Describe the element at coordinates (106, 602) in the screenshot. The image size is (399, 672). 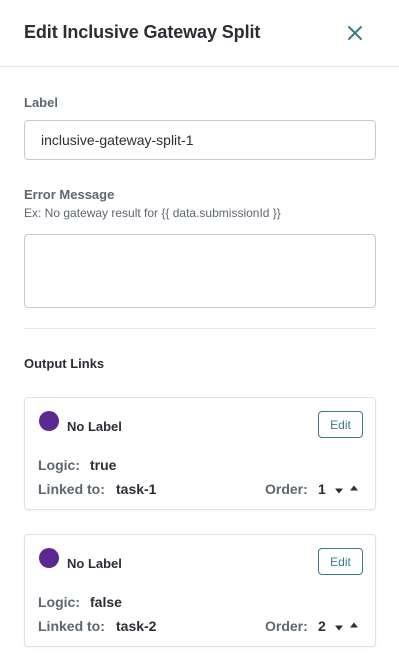
I see `logic-value: false` at that location.